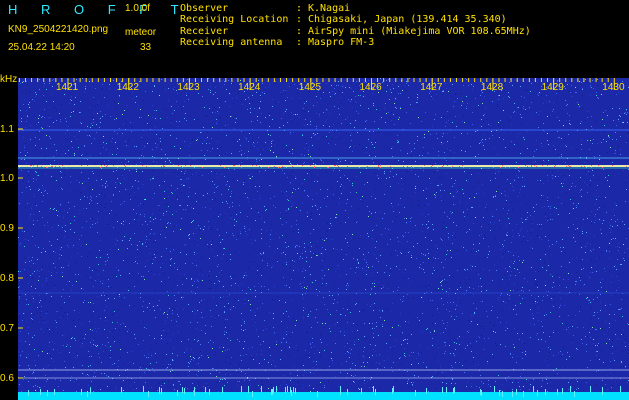  What do you see at coordinates (7, 278) in the screenshot?
I see `y-tick-label: 0.8` at bounding box center [7, 278].